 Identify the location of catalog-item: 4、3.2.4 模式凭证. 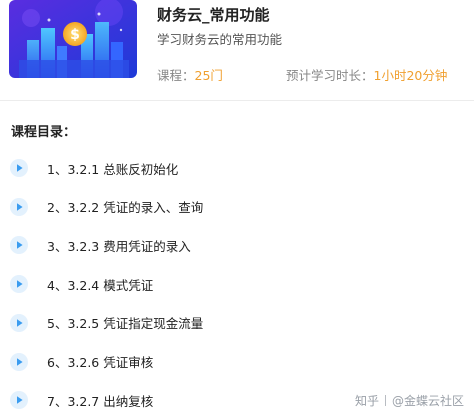
(237, 284).